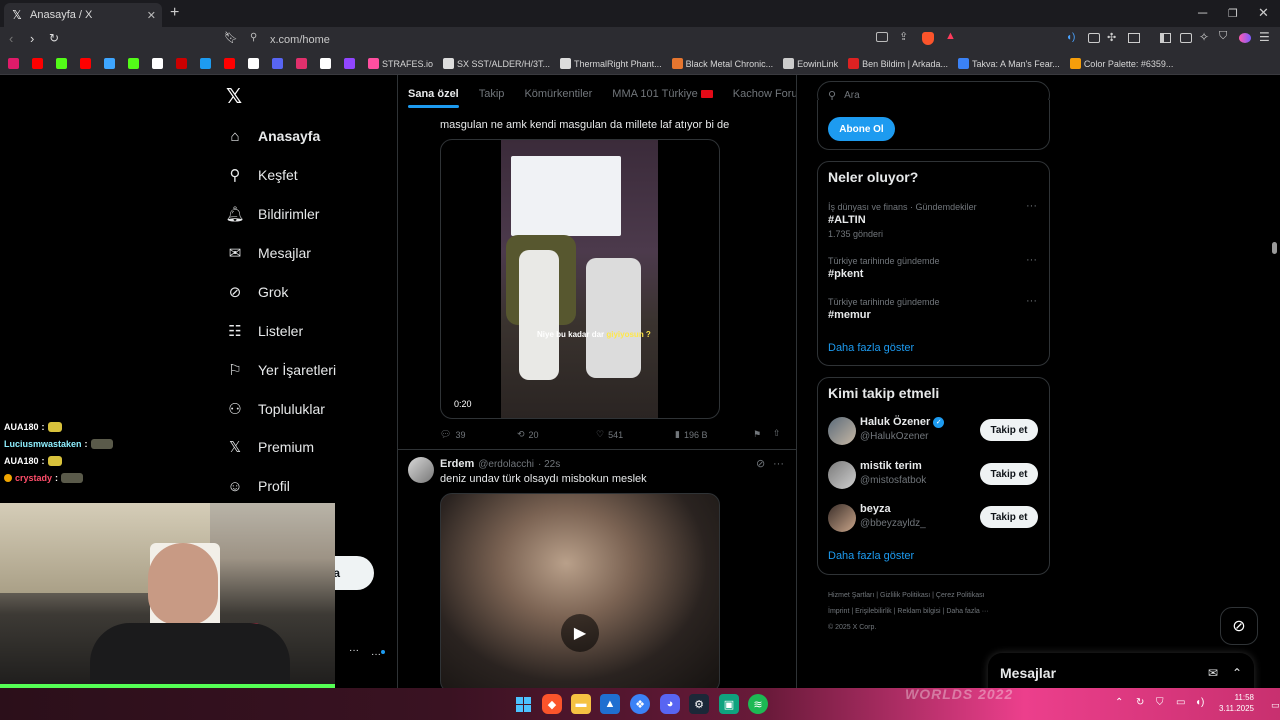 The height and width of the screenshot is (720, 1280). Describe the element at coordinates (1275, 705) in the screenshot. I see `notifications-icon: ▭` at that location.